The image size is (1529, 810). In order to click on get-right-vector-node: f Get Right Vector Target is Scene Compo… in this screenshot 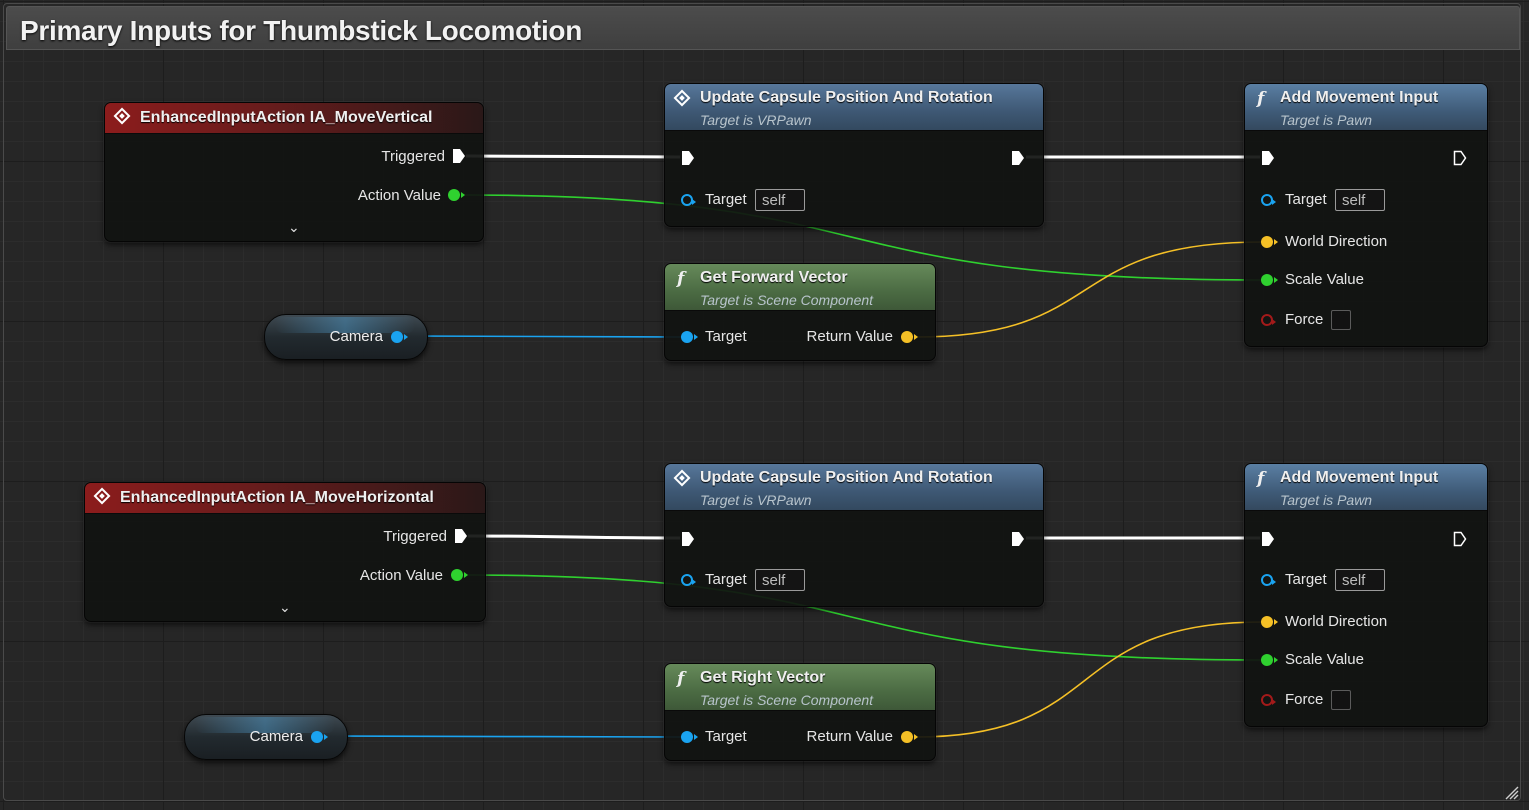, I will do `click(800, 712)`.